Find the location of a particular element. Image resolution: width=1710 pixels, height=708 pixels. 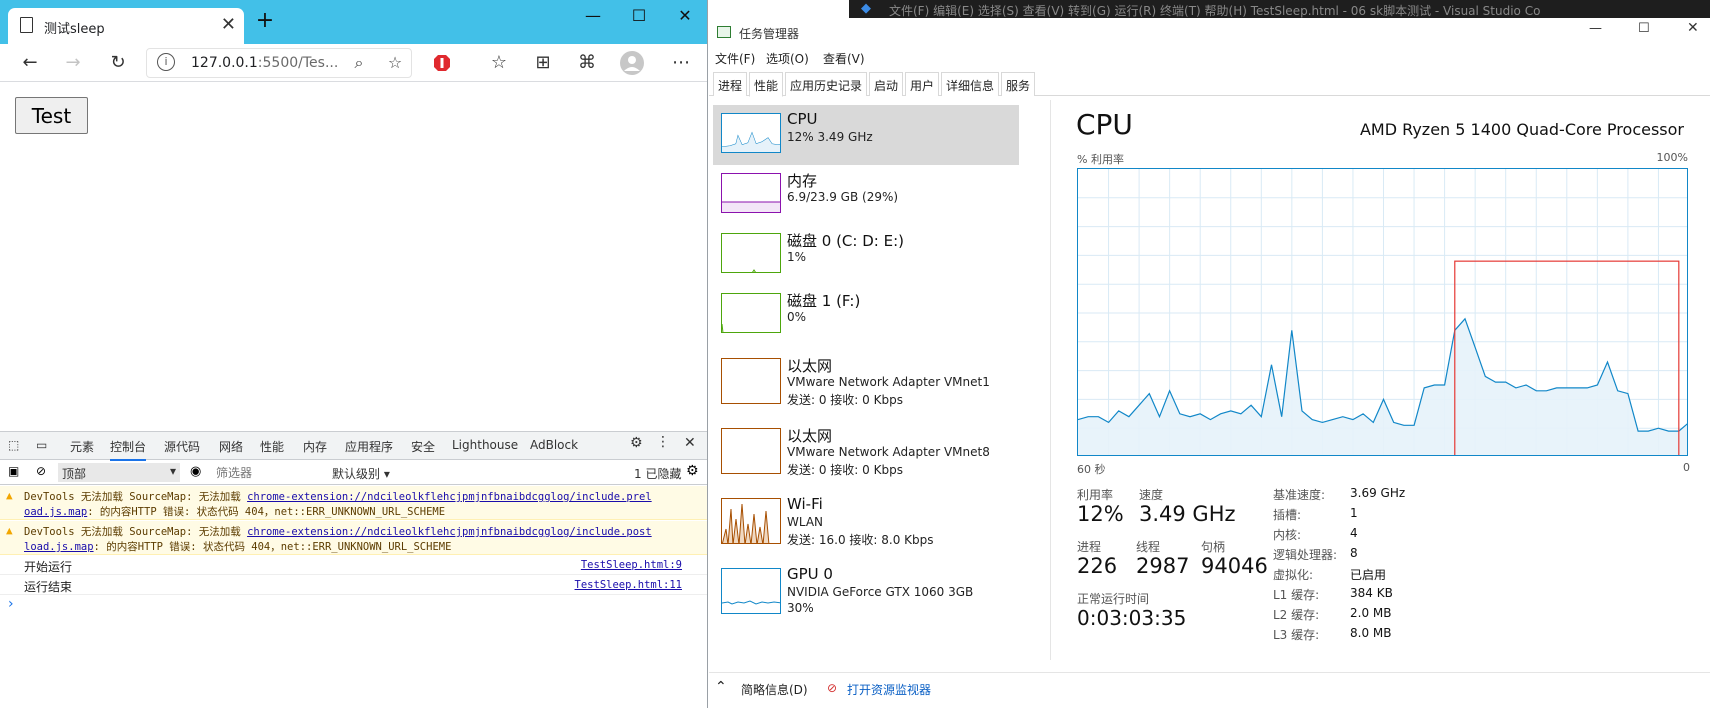

sidebar-name: 磁盘 0 (C: D: E:) is located at coordinates (845, 241).